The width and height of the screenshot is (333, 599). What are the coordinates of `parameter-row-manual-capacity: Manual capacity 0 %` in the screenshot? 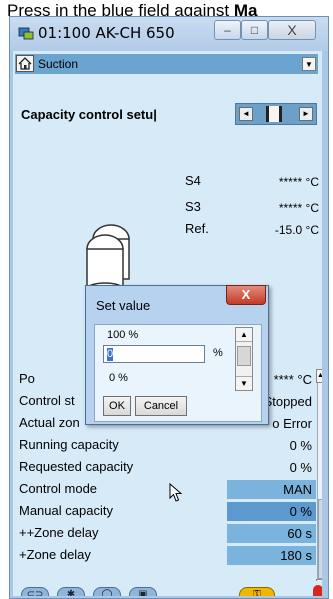 It's located at (165, 511).